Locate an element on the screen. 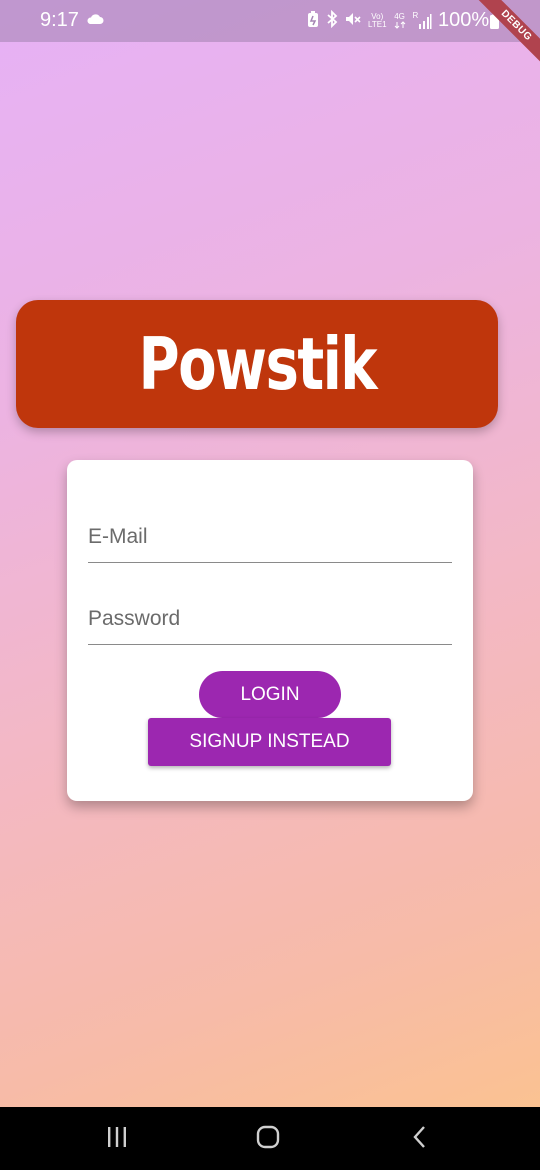 The image size is (540, 1170). app-title: Powstik is located at coordinates (257, 364).